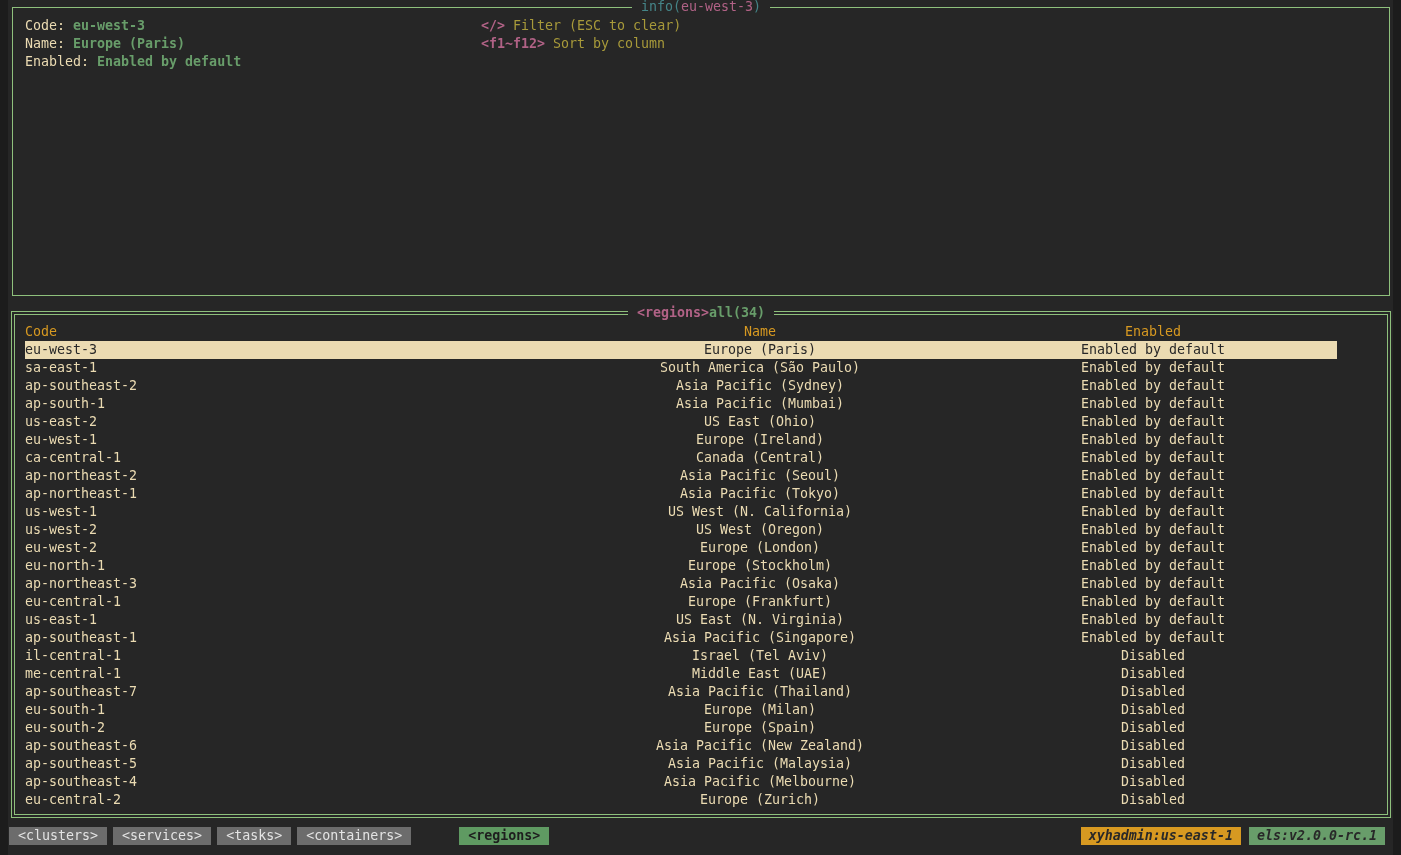 The image size is (1401, 855). What do you see at coordinates (81, 386) in the screenshot?
I see `table-cell: ap-southeast-2` at bounding box center [81, 386].